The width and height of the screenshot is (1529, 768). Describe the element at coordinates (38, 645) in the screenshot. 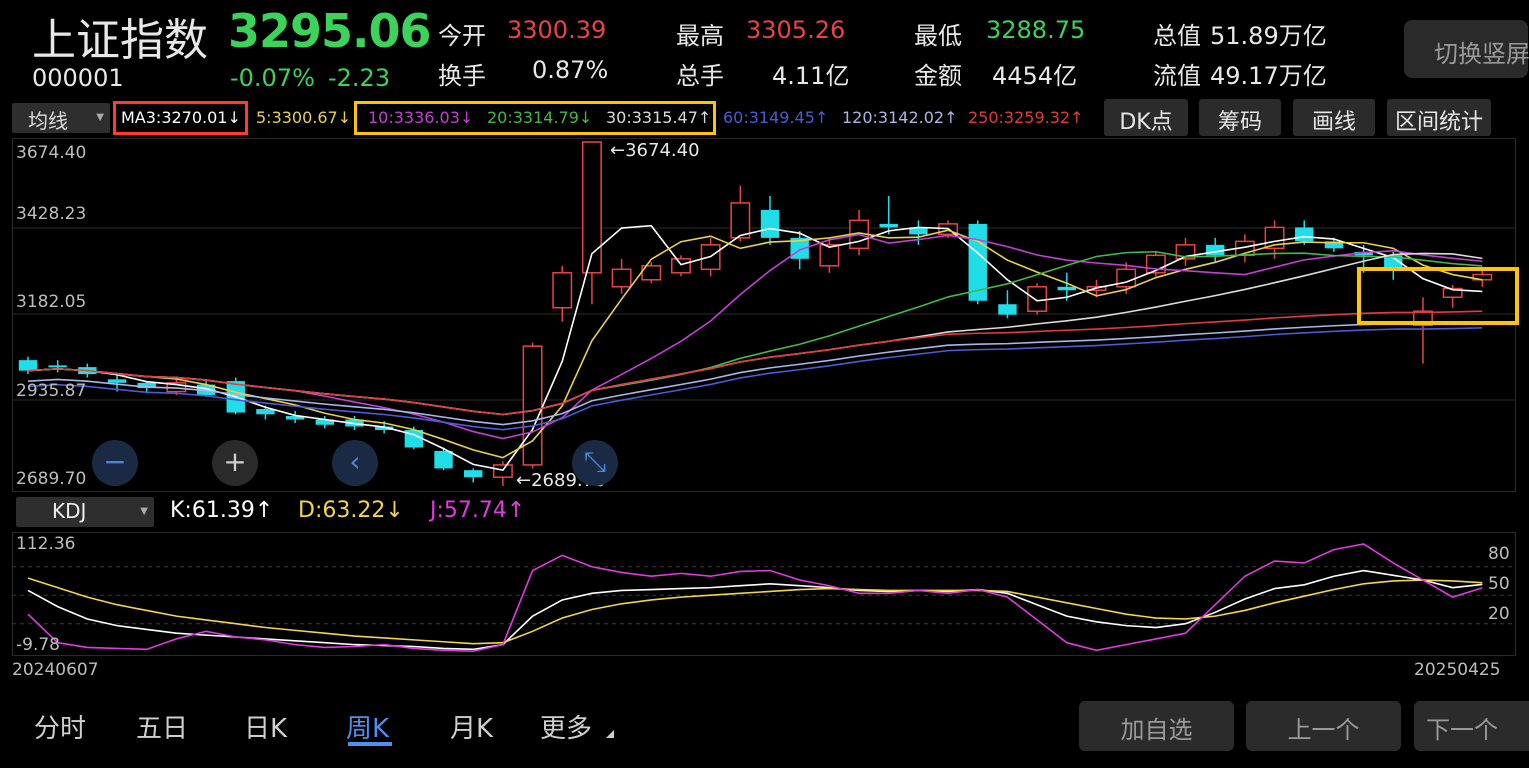

I see `kdj-axis-bottom: -9.78` at that location.